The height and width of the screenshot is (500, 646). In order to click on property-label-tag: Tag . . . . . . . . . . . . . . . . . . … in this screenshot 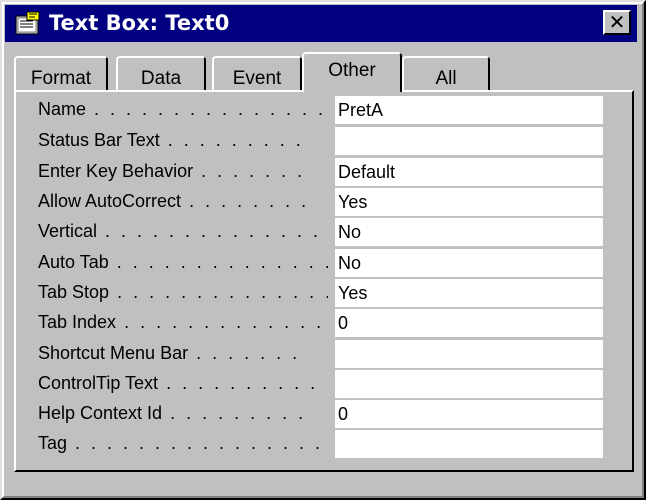, I will do `click(183, 443)`.